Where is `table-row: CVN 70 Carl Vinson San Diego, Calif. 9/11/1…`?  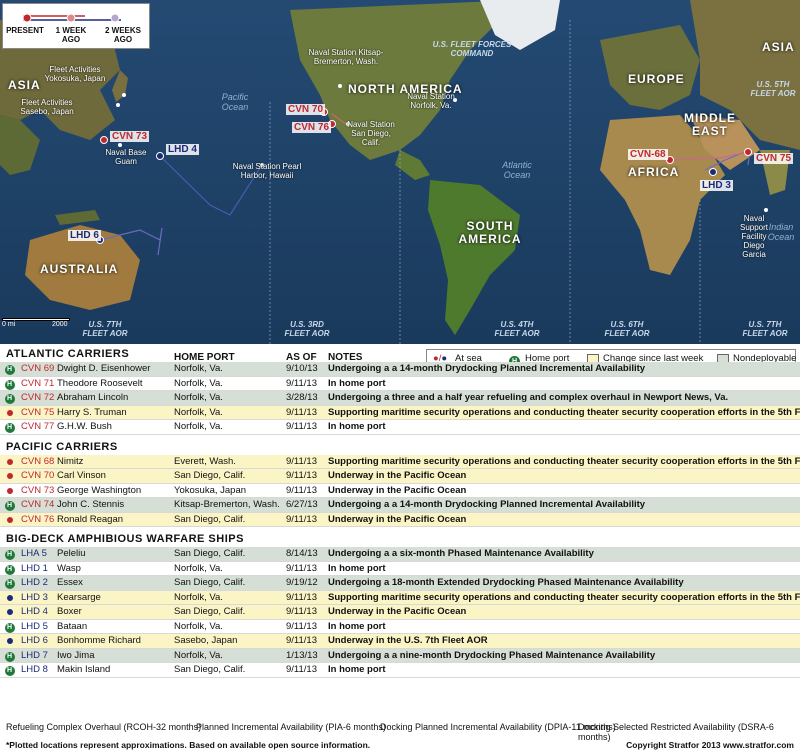
table-row: CVN 70 Carl Vinson San Diego, Calif. 9/11/1… is located at coordinates (400, 476).